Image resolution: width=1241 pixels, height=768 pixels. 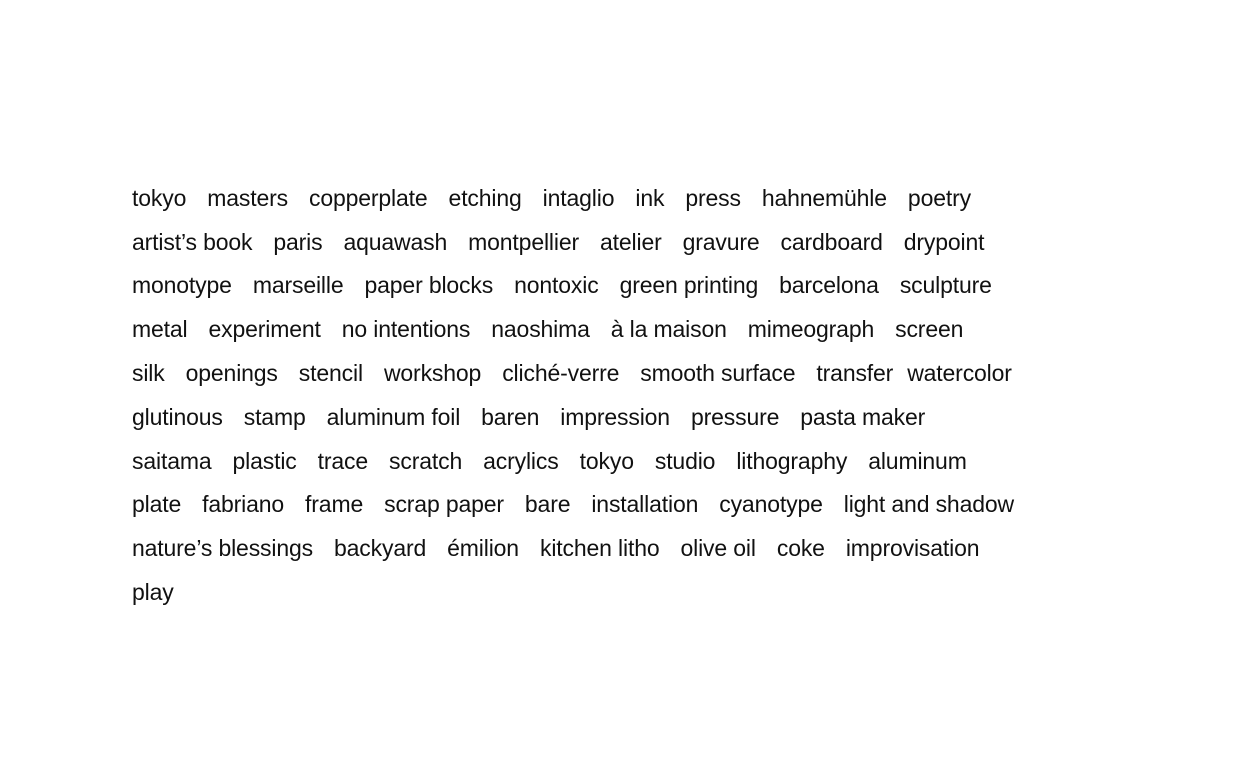 I want to click on tag-link: experiment, so click(x=265, y=329).